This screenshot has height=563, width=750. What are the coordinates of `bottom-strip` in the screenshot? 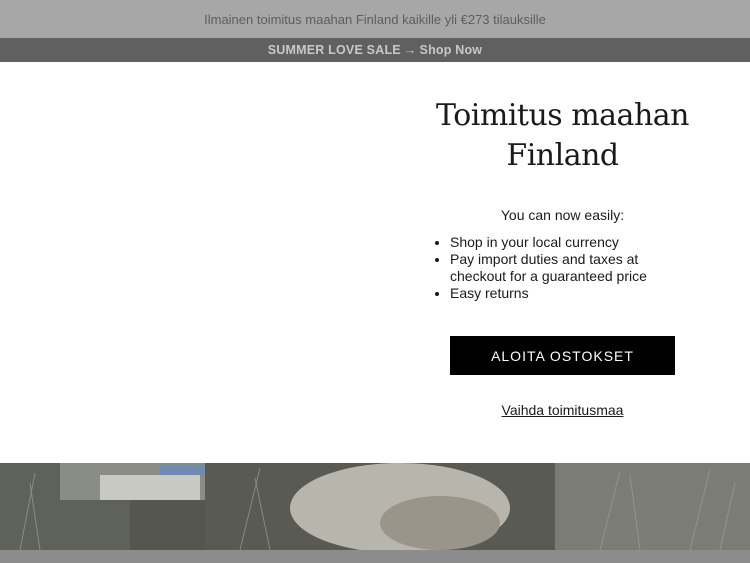 It's located at (375, 556).